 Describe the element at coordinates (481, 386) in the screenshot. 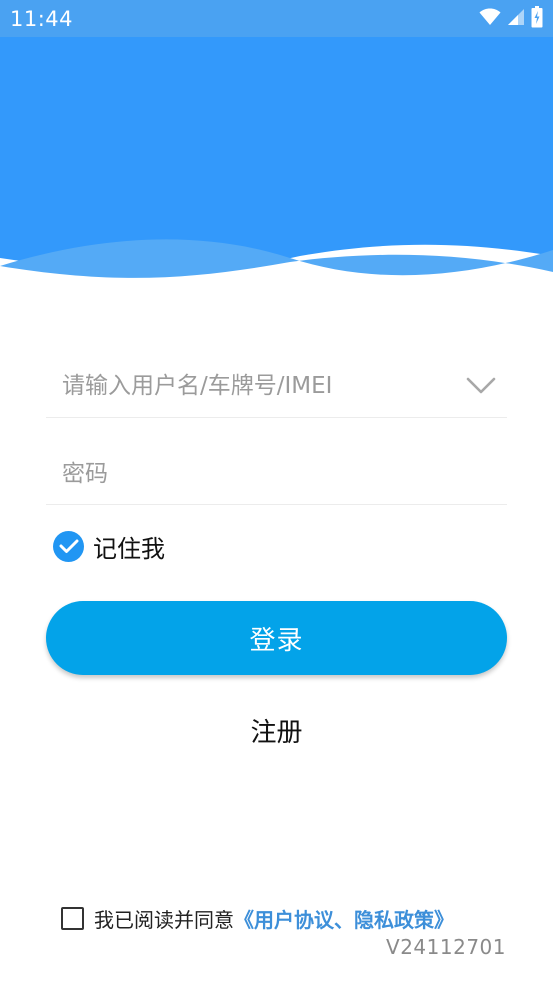

I see `chevron-down-icon` at that location.